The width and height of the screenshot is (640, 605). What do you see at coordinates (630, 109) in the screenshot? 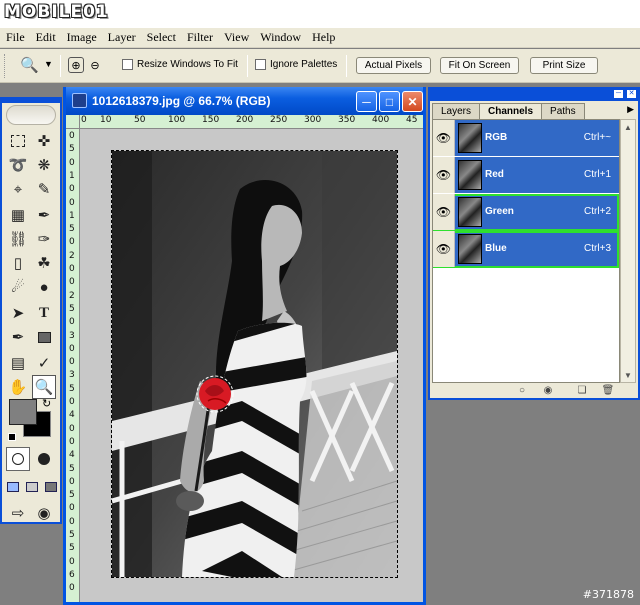
I see `palette-menu-icon: ▶` at bounding box center [630, 109].